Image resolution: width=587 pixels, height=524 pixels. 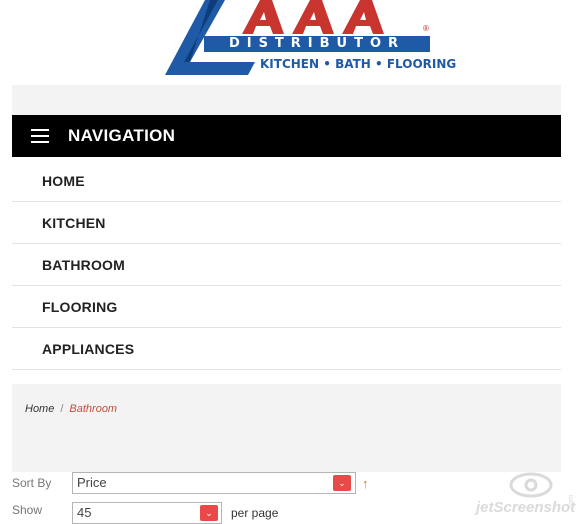 What do you see at coordinates (531, 485) in the screenshot?
I see `camera-icon` at bounding box center [531, 485].